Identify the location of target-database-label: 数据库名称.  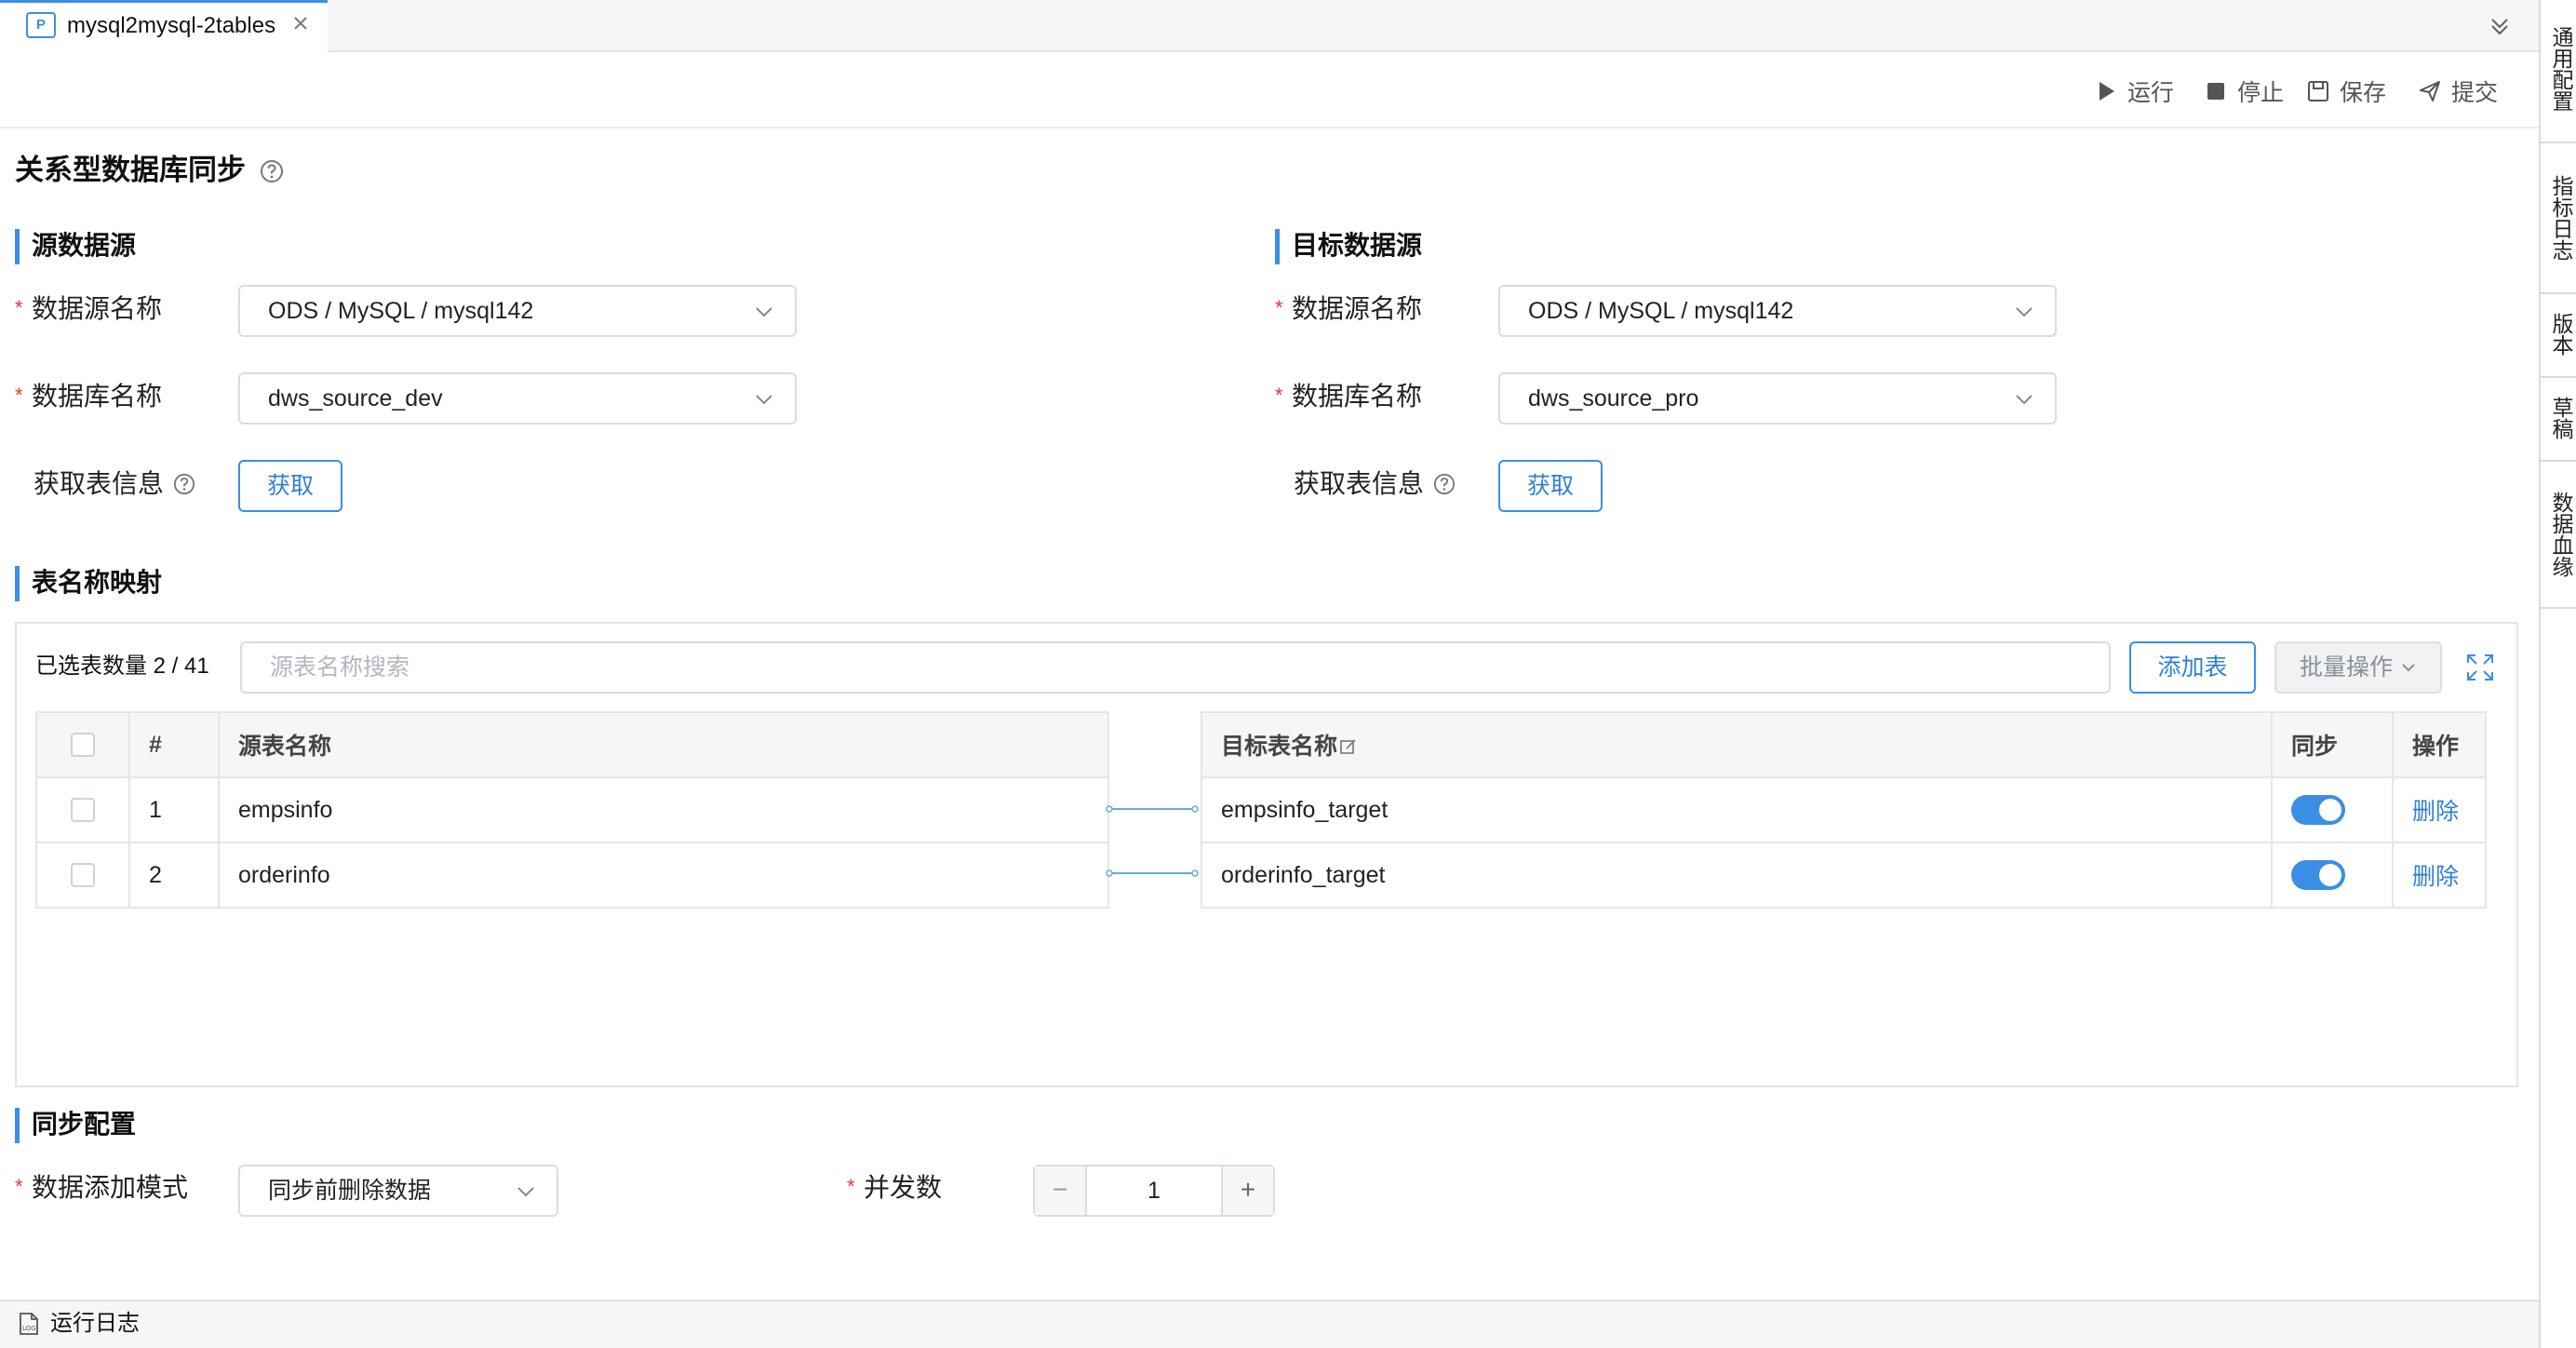
(1357, 396).